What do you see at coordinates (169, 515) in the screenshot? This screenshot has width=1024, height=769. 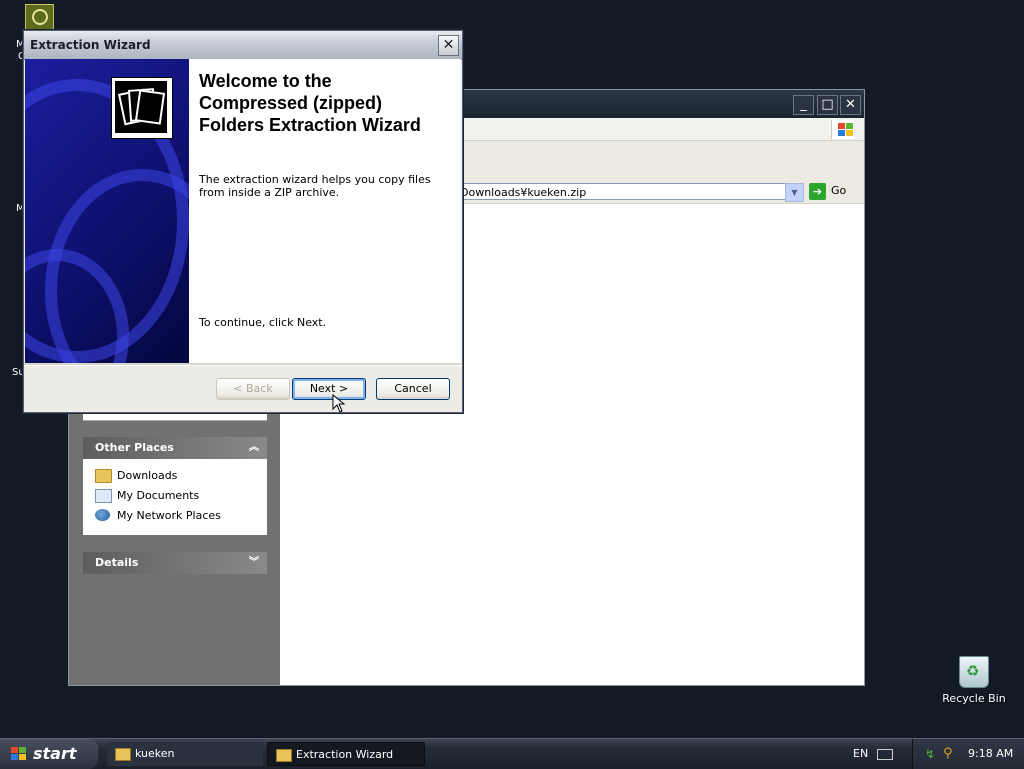 I see `place-label: My Network Places` at bounding box center [169, 515].